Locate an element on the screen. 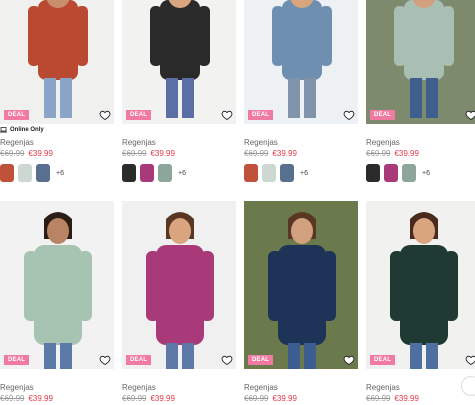 The width and height of the screenshot is (475, 405). laptop-icon is located at coordinates (3, 130).